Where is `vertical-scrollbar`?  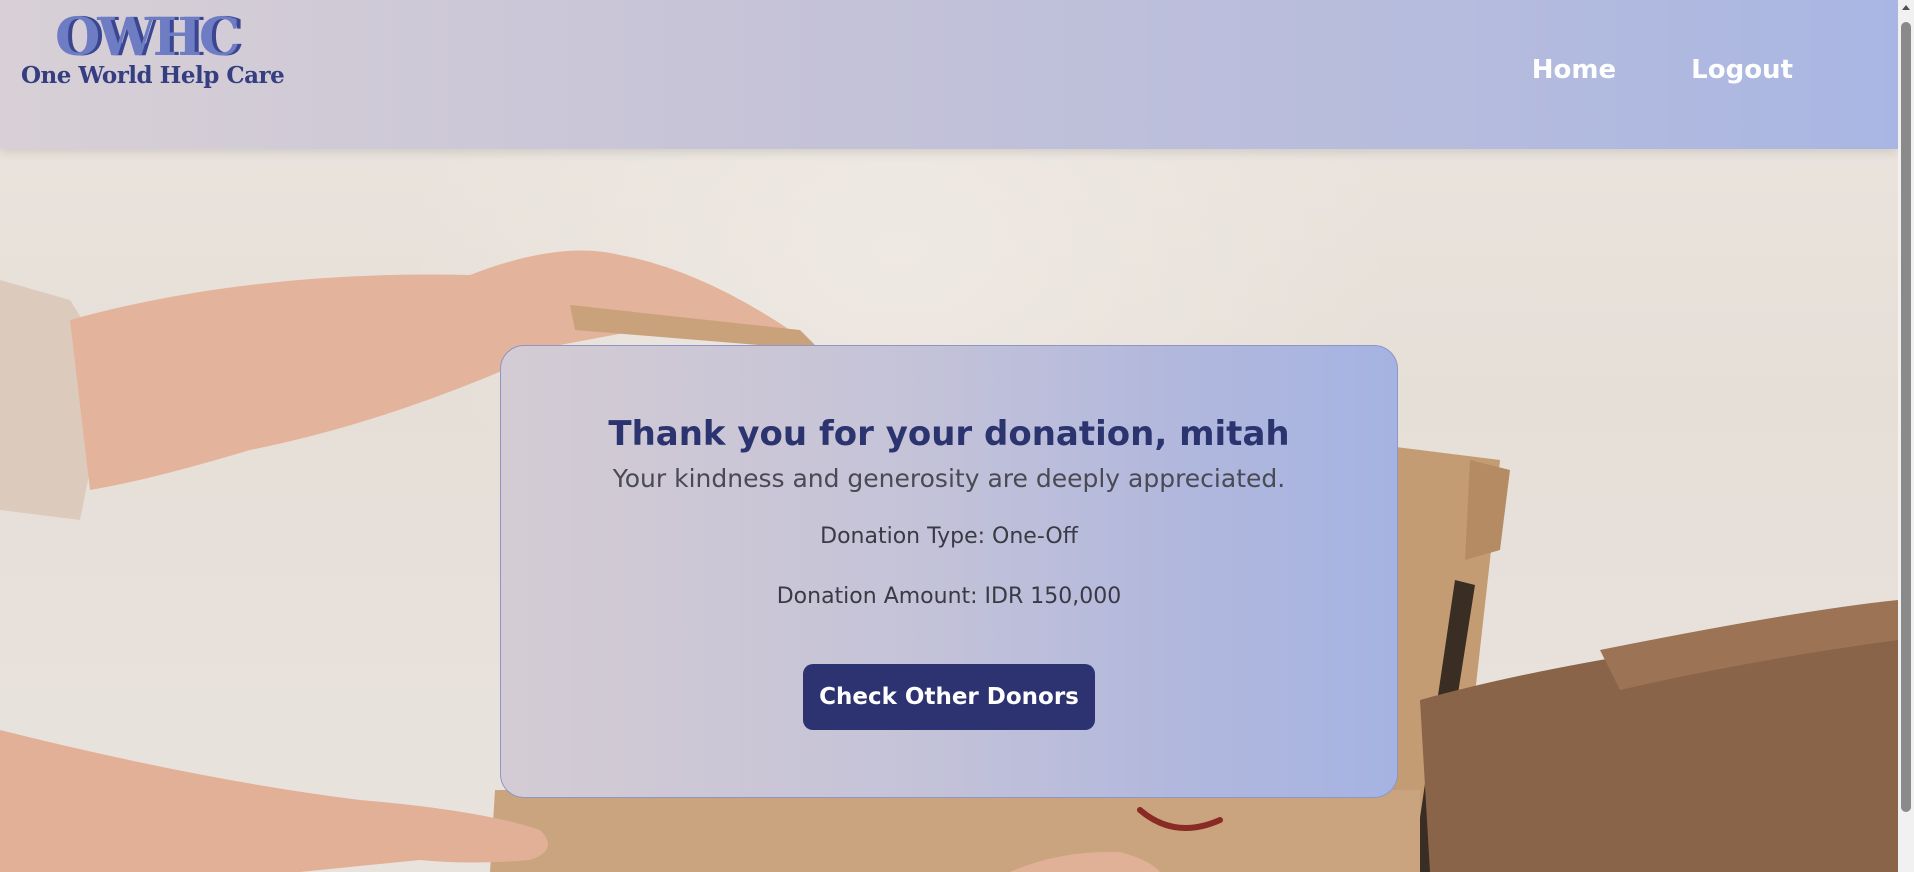
vertical-scrollbar is located at coordinates (1906, 436).